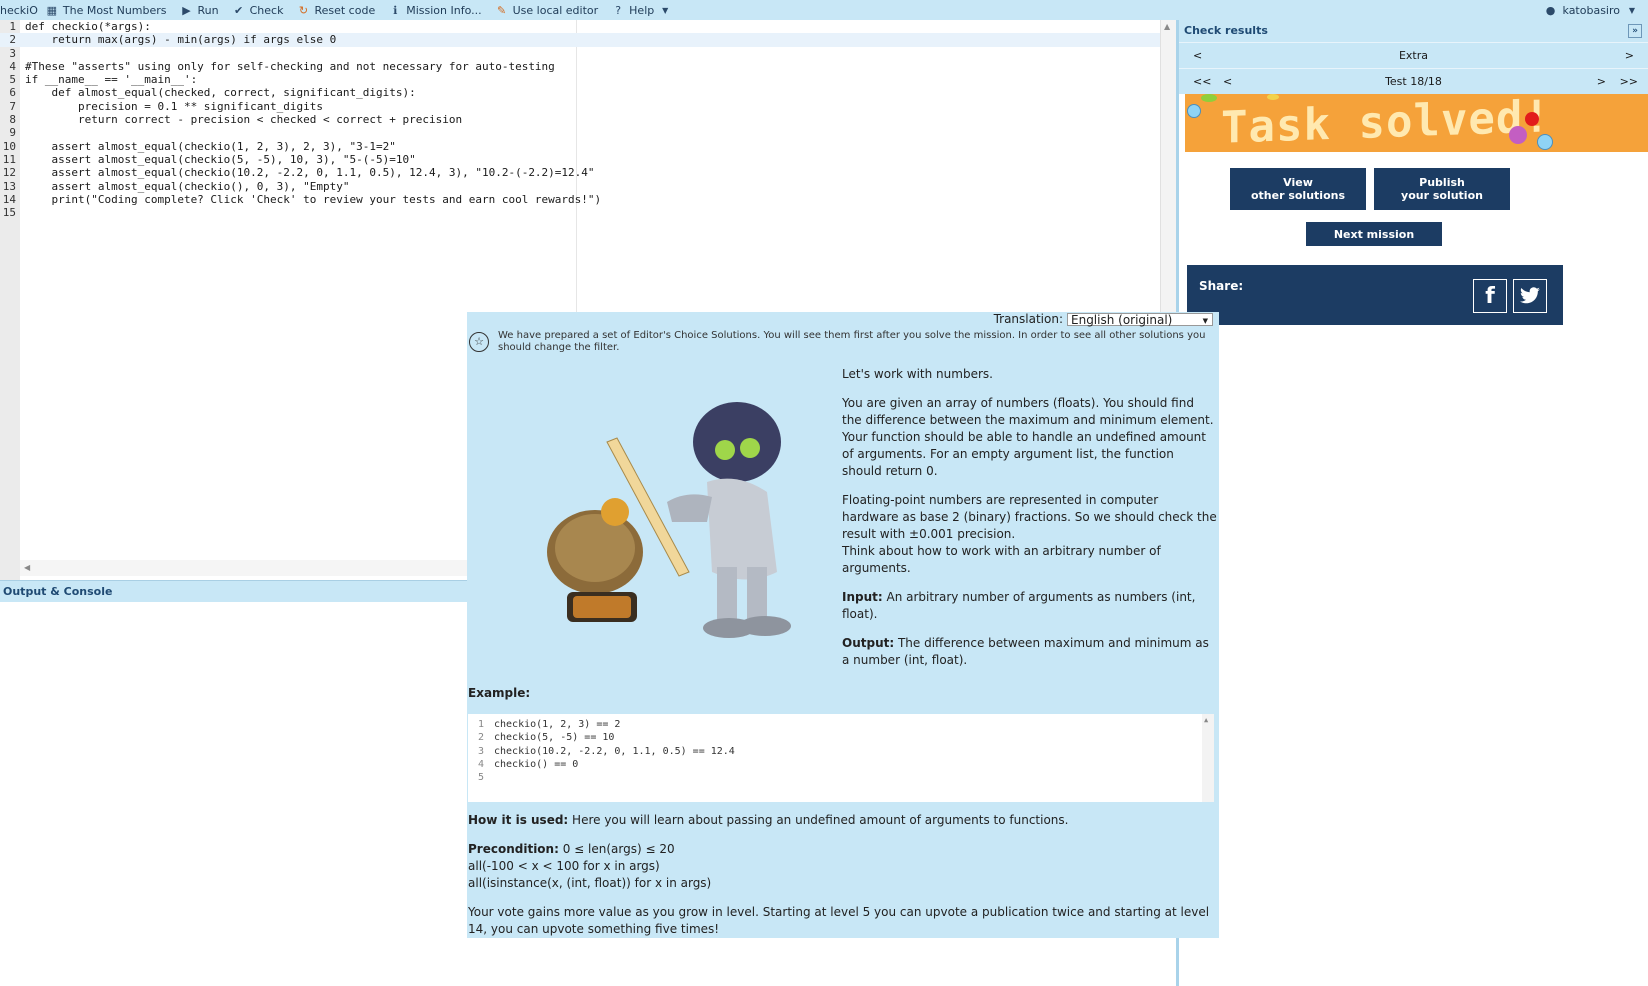  I want to click on green-ball-icon, so click(1209, 98).